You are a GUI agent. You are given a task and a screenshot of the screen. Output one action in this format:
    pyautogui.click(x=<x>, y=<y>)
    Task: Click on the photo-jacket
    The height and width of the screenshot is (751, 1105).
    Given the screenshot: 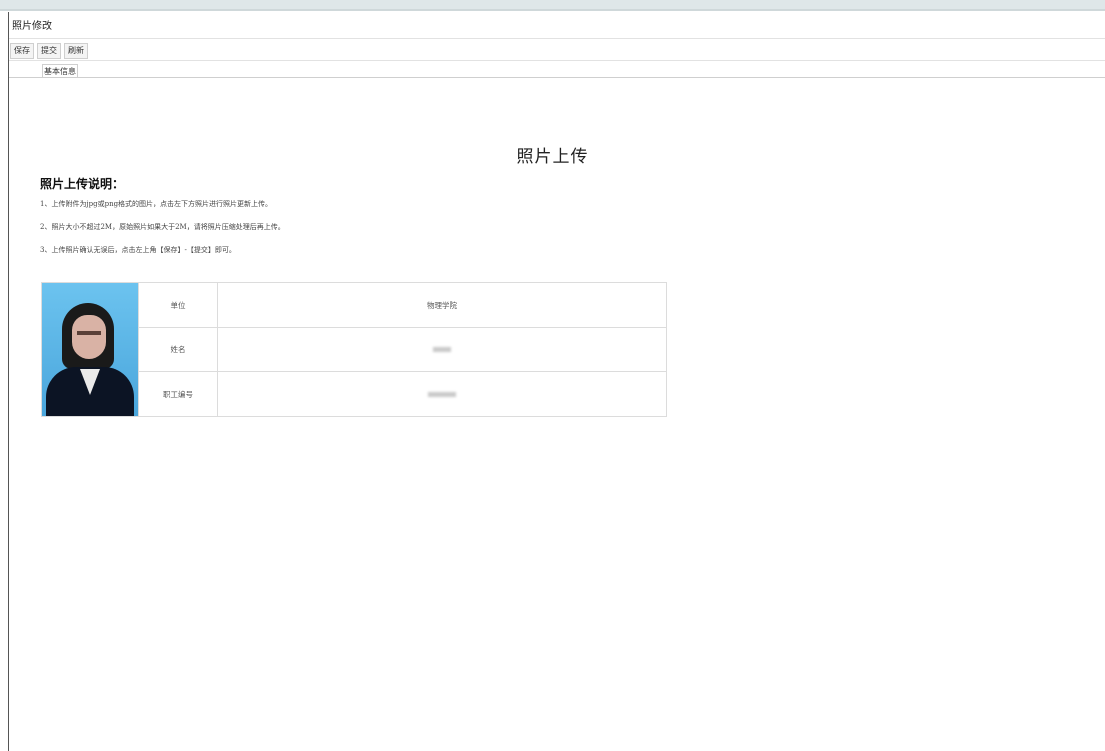 What is the action you would take?
    pyautogui.click(x=90, y=391)
    